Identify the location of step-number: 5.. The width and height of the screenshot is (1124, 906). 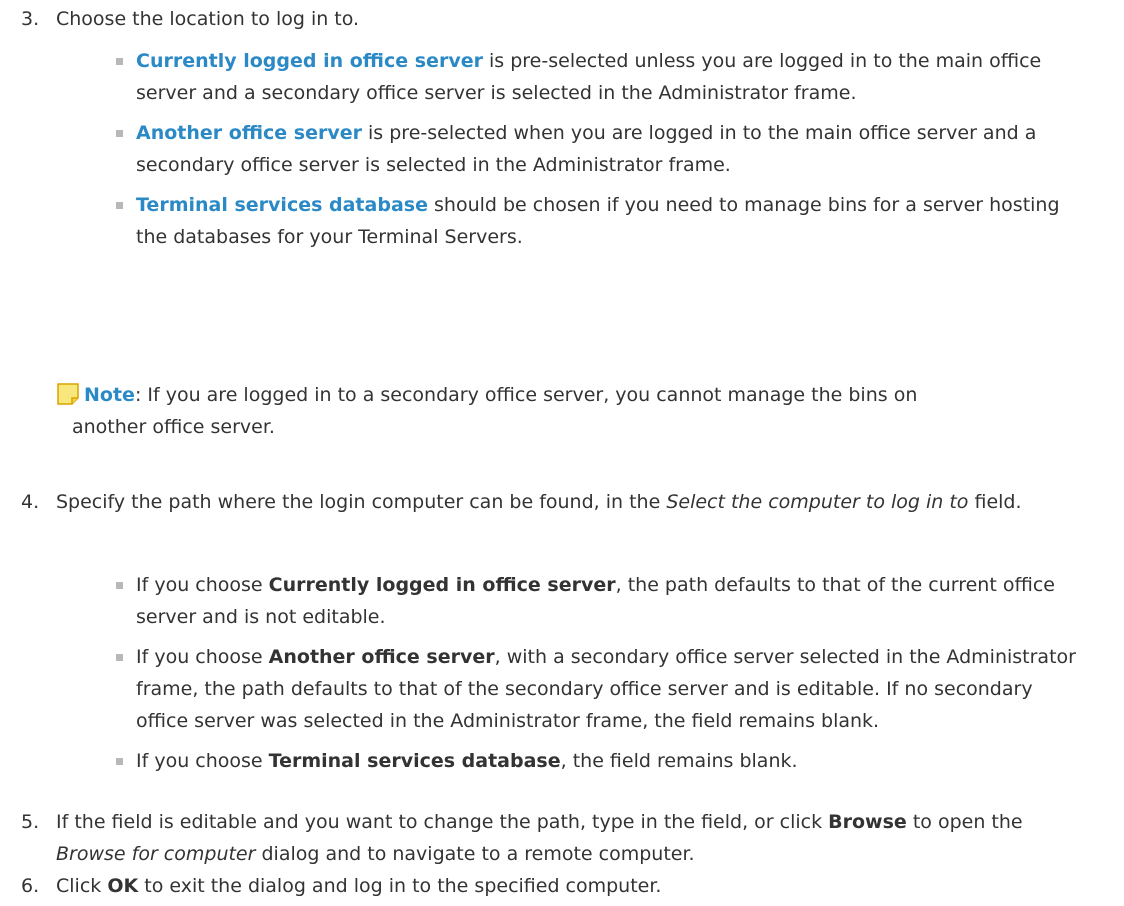
(30, 822).